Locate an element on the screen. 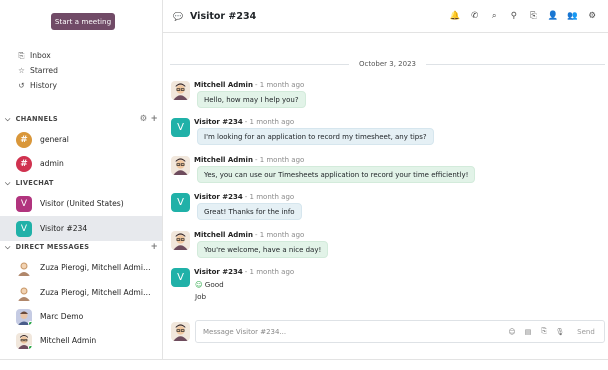  mailbox-history: ↺ History is located at coordinates (37, 85).